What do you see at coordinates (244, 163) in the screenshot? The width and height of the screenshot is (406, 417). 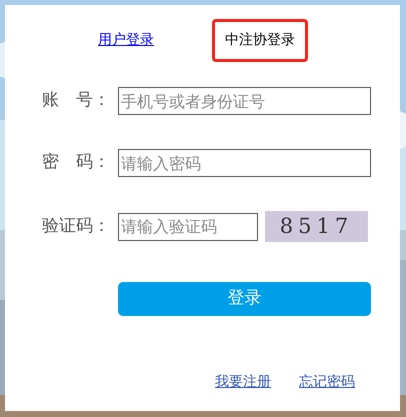 I see `password-field: 请输入密码` at bounding box center [244, 163].